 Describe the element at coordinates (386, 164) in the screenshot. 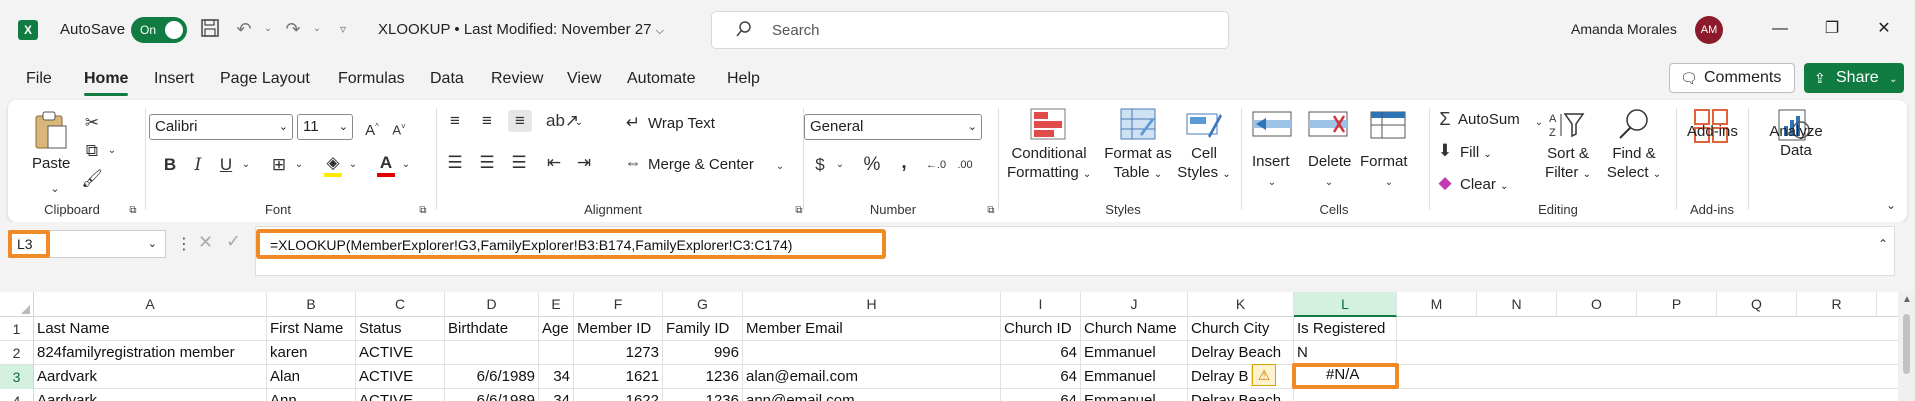

I see `font-color-icon: A` at that location.